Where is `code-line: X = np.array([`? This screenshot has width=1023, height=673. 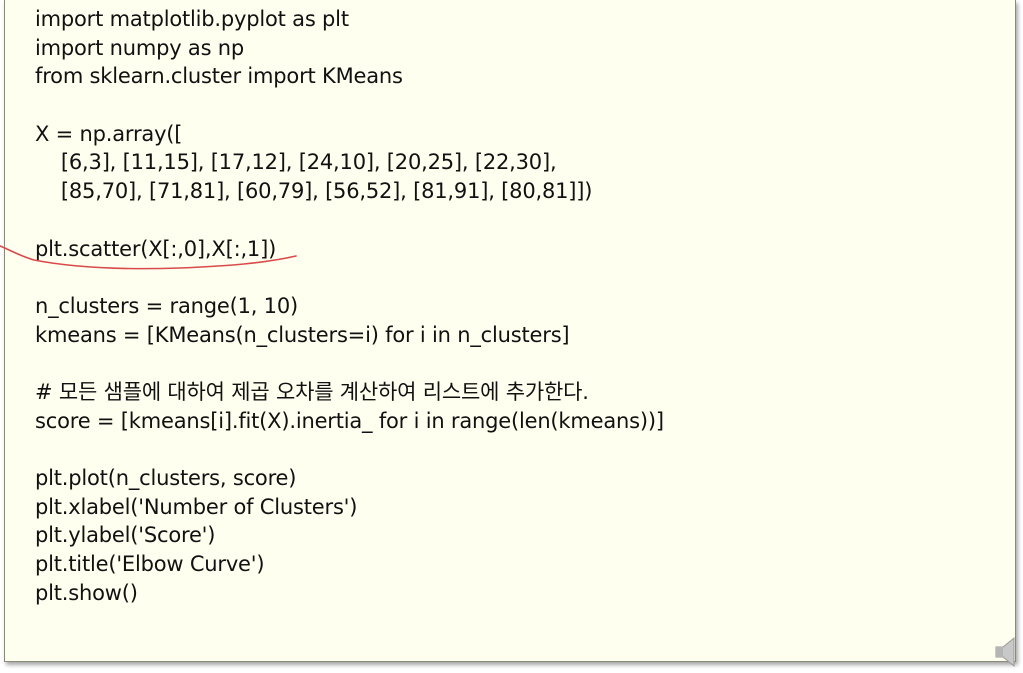
code-line: X = np.array([ is located at coordinates (109, 133).